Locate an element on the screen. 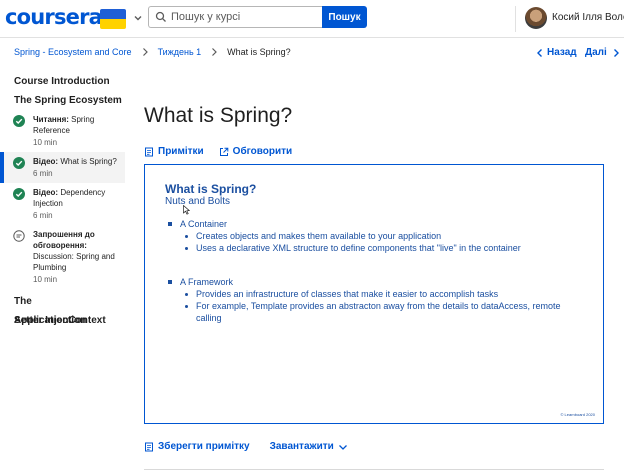 This screenshot has height=472, width=624. item-type: Запрошення до обговорення: is located at coordinates (64, 240).